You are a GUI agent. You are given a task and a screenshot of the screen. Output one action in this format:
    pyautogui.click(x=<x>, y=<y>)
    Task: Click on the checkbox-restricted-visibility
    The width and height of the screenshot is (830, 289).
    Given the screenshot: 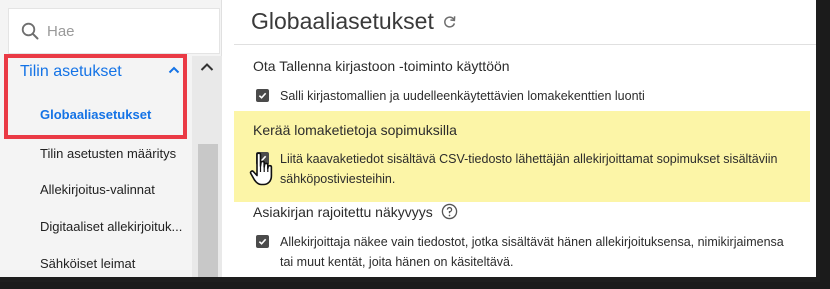 What is the action you would take?
    pyautogui.click(x=262, y=241)
    